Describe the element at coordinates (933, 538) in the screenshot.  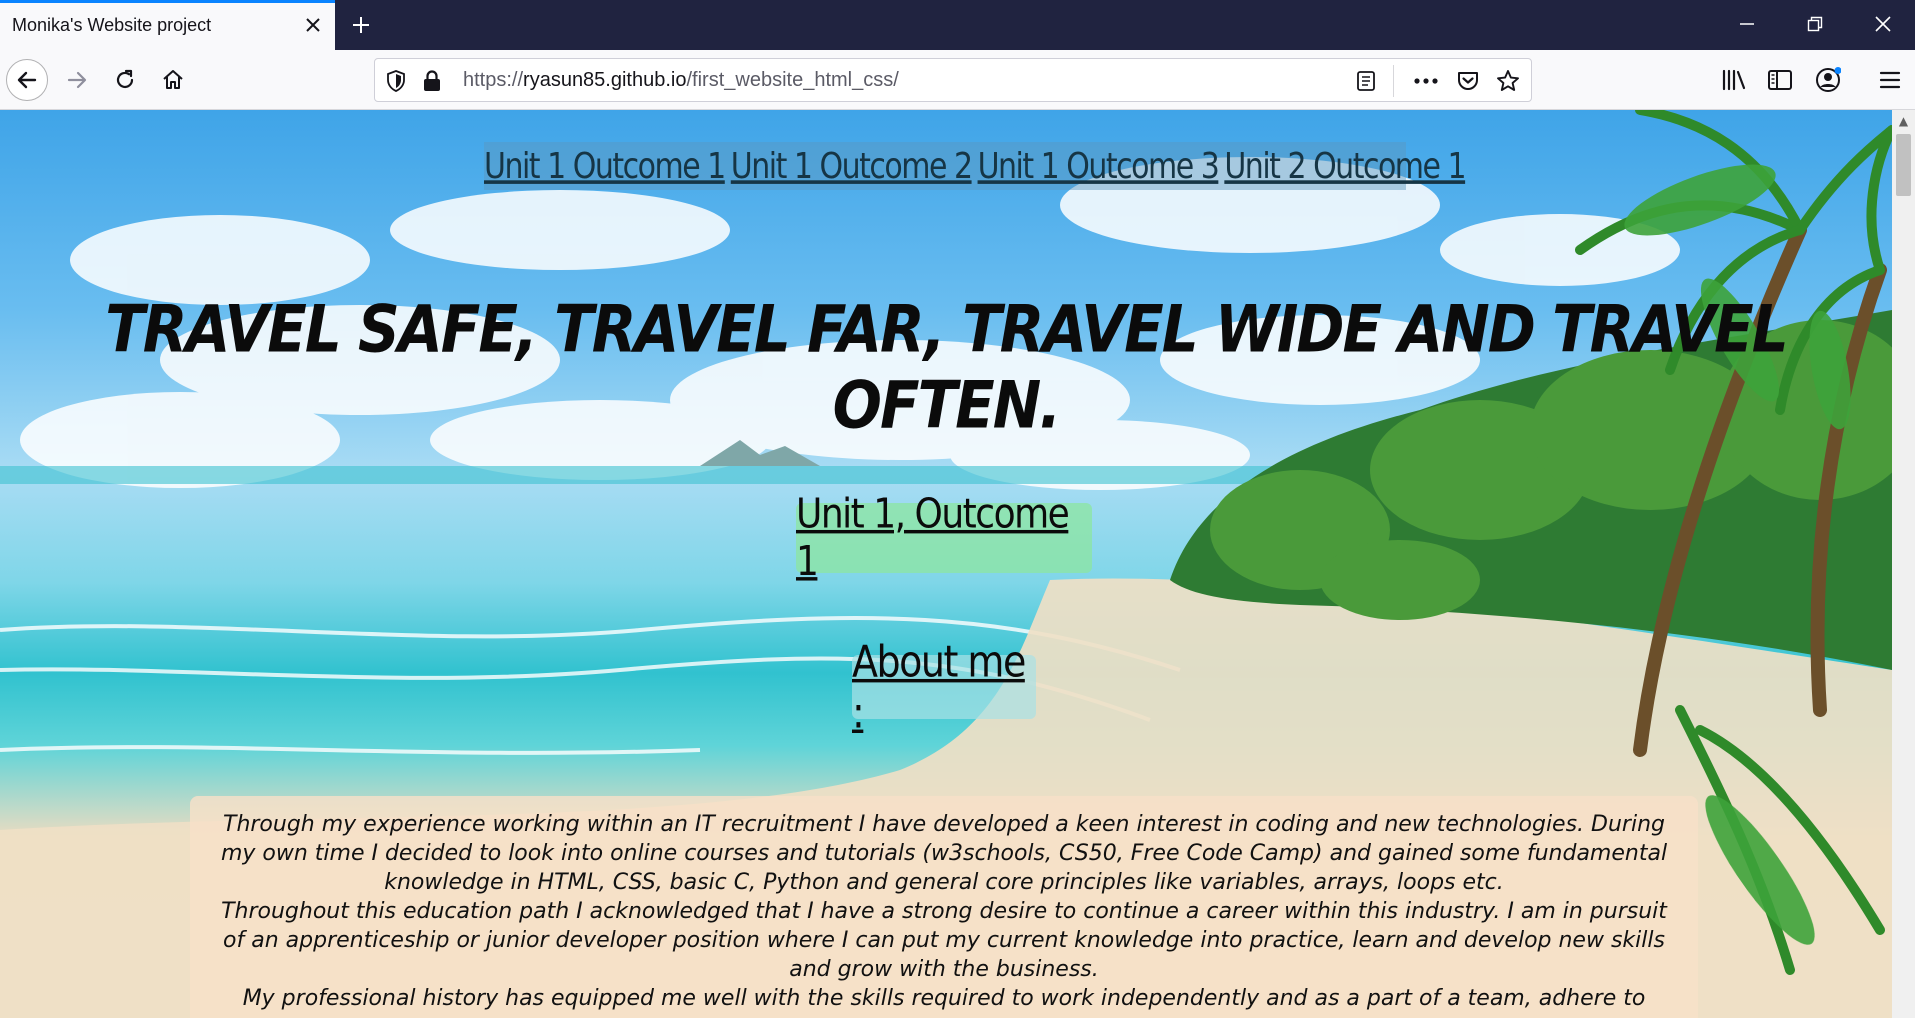
I see `section-heading-text: Unit 1, Outcome 1` at that location.